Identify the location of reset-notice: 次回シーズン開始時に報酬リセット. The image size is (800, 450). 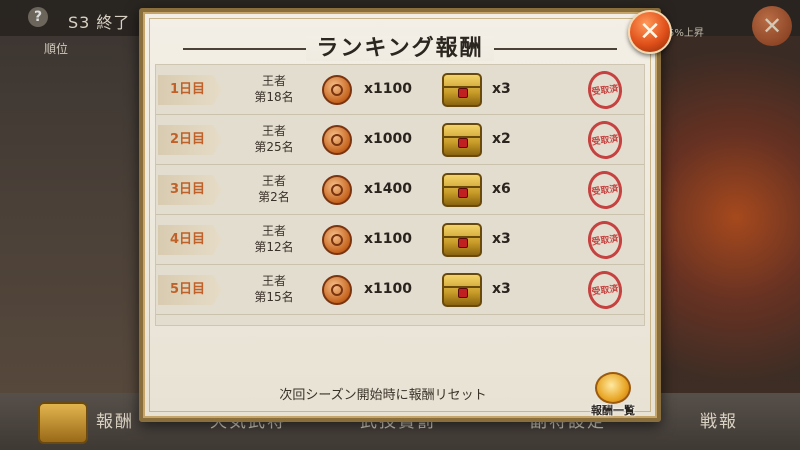
(383, 395).